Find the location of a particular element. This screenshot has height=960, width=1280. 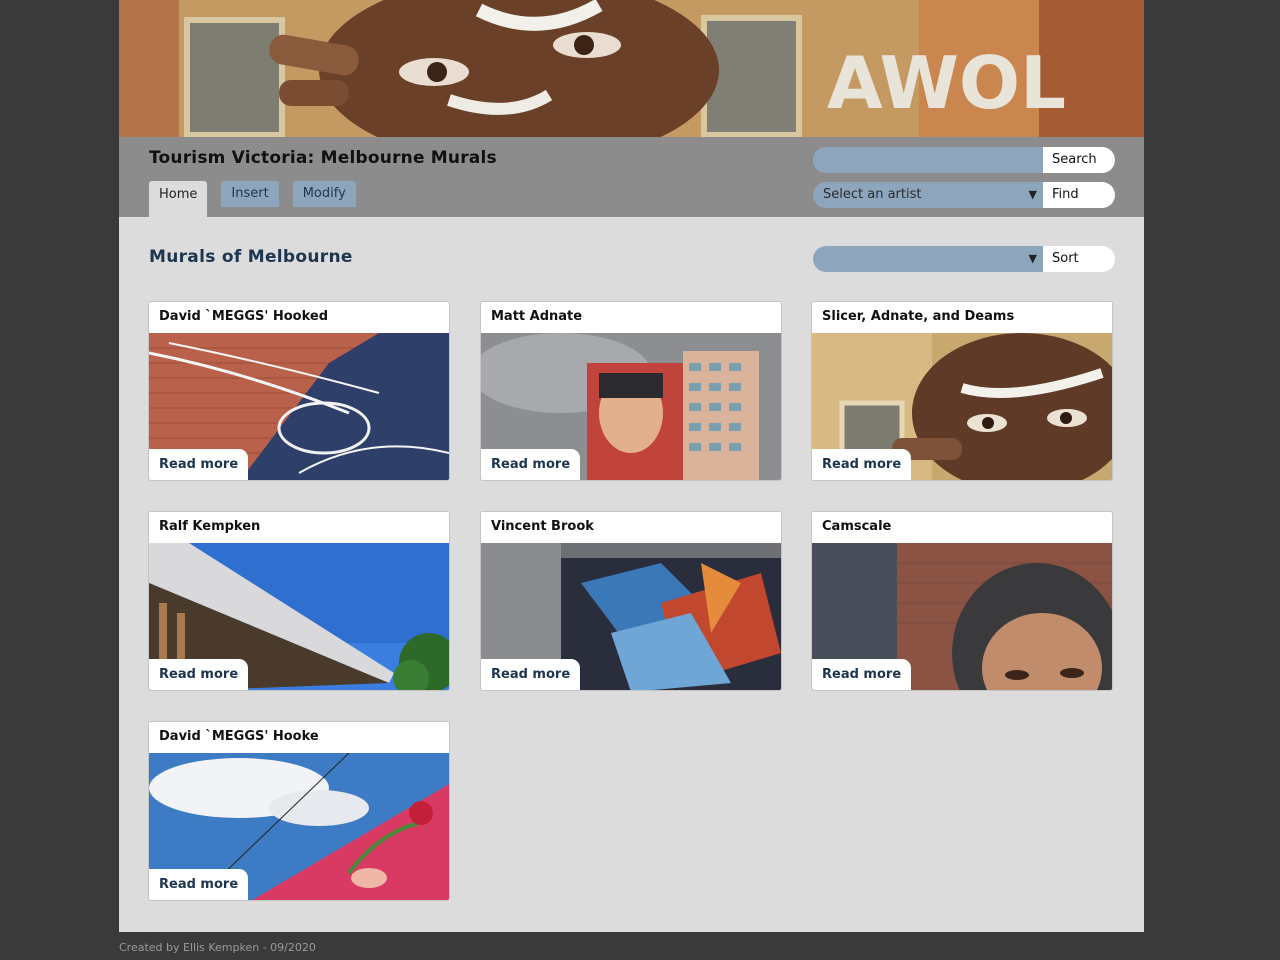

search-input is located at coordinates (928, 160).